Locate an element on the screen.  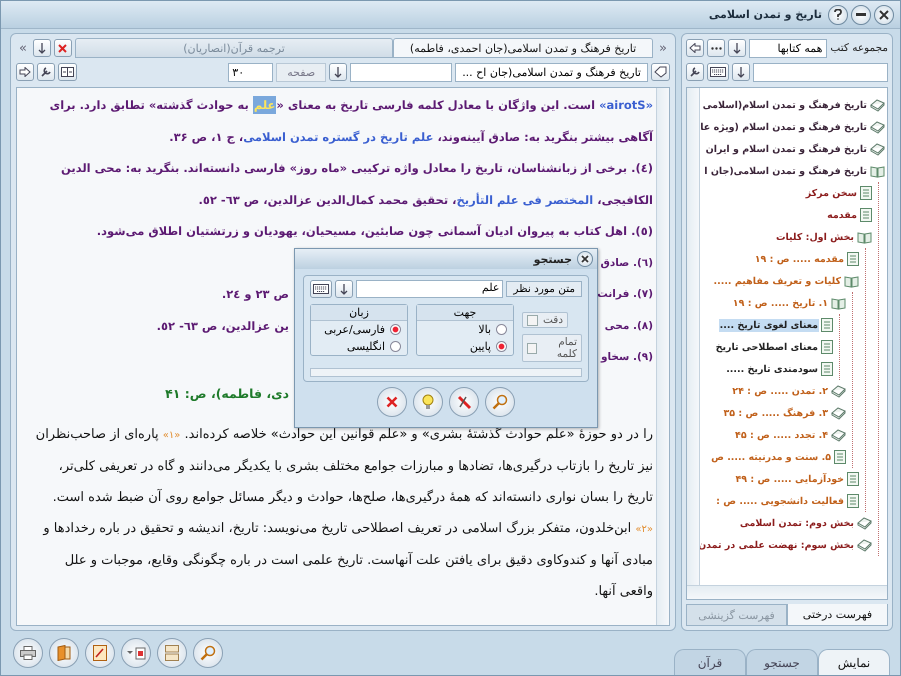
dialog-title: جستجو is located at coordinates (553, 259).